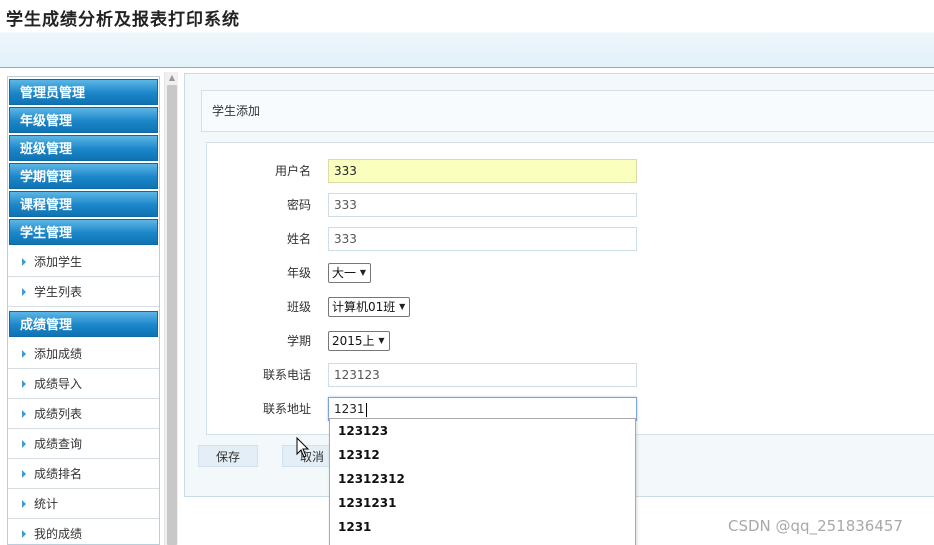  Describe the element at coordinates (83, 262) in the screenshot. I see `sidebar-item-add-student: 添加学生` at that location.